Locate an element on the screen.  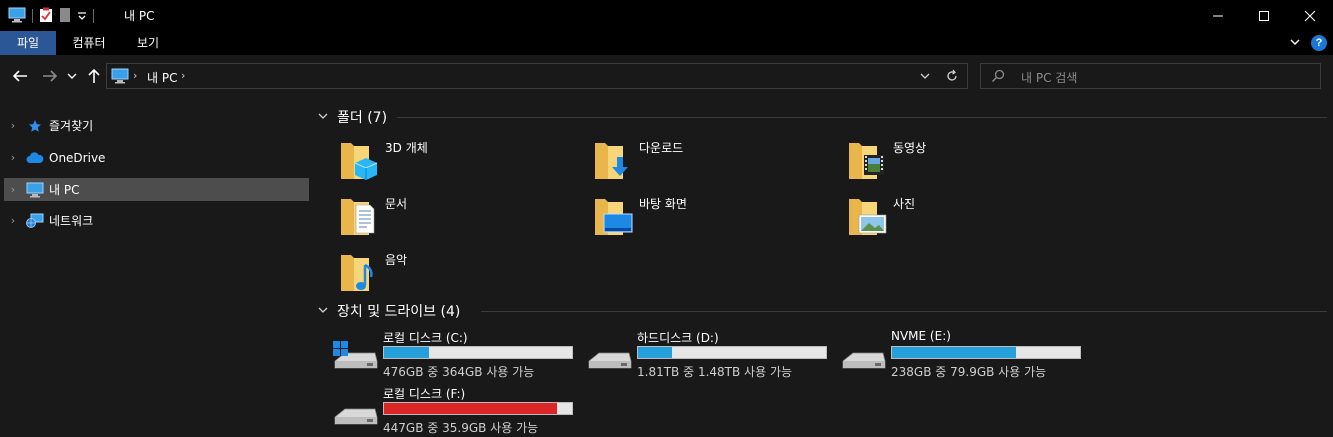
folder-label: 3D 개체 is located at coordinates (406, 148).